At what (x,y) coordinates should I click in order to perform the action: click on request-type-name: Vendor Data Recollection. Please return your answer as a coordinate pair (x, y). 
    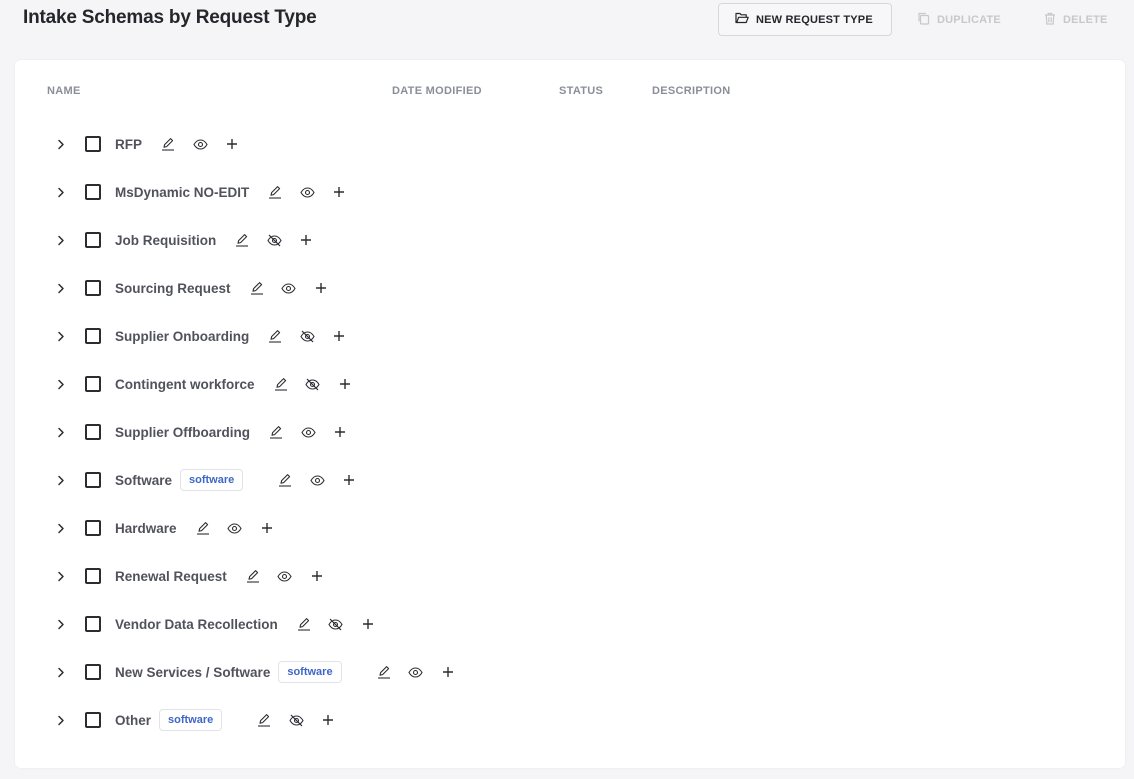
    Looking at the image, I should click on (196, 624).